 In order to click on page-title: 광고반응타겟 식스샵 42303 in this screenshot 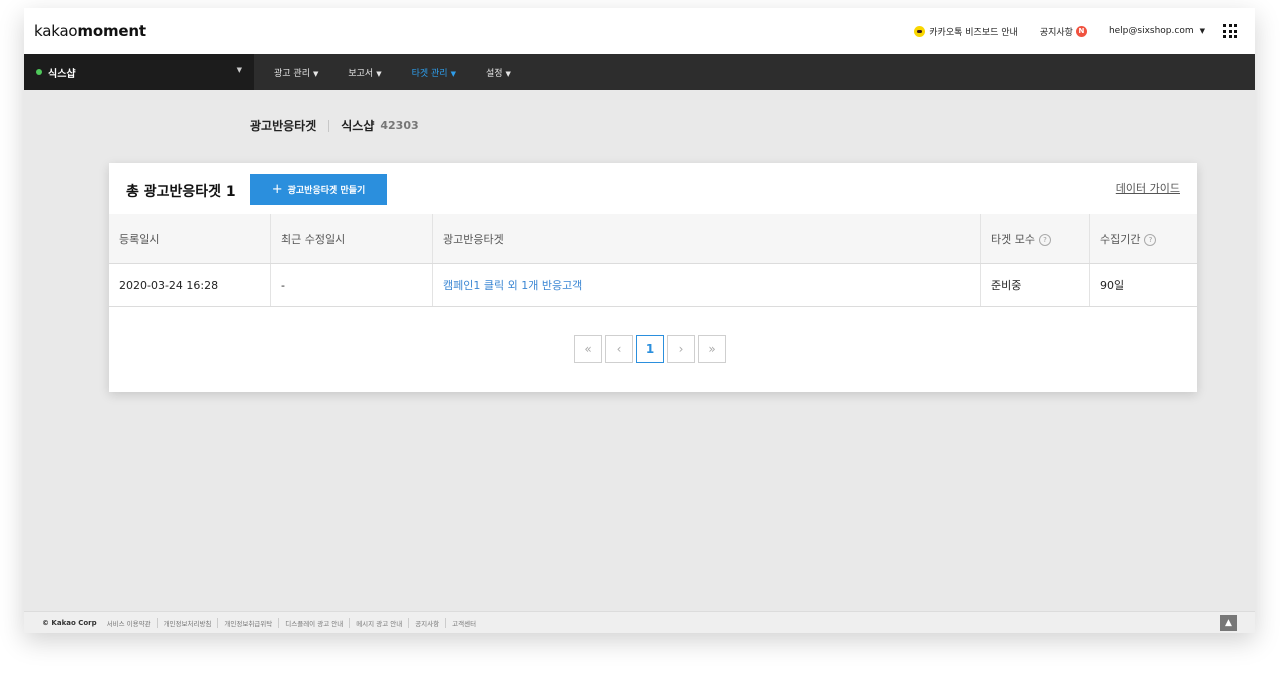, I will do `click(334, 126)`.